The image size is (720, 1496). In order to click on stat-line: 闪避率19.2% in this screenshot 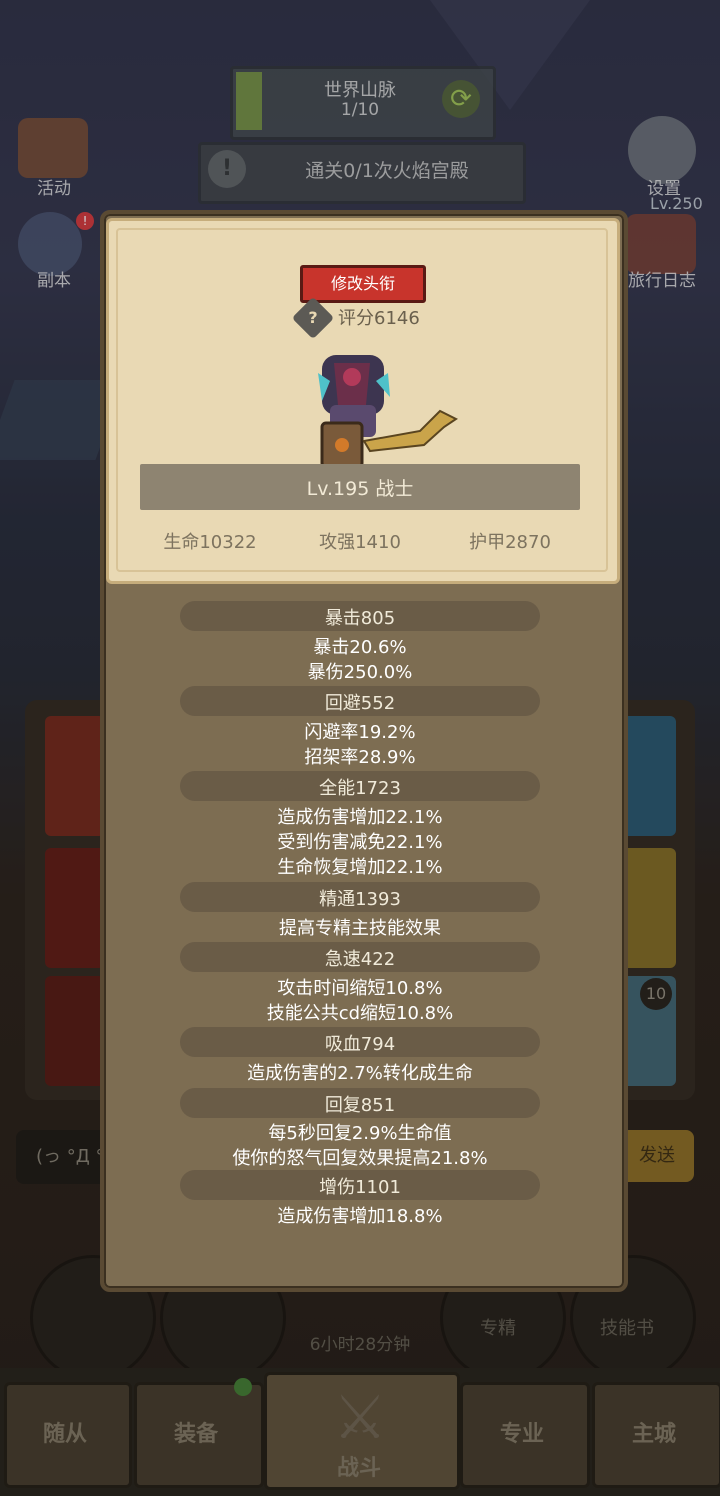, I will do `click(360, 732)`.